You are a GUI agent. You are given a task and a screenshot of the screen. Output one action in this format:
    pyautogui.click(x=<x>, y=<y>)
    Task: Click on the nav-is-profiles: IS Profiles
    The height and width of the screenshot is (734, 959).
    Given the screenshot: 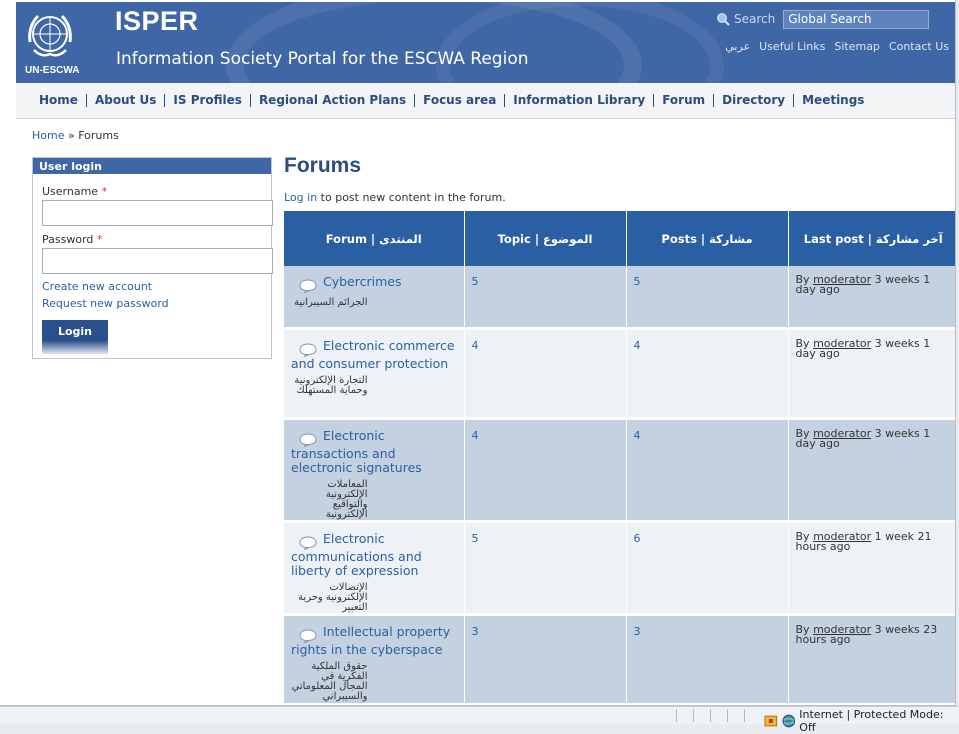 What is the action you would take?
    pyautogui.click(x=208, y=100)
    